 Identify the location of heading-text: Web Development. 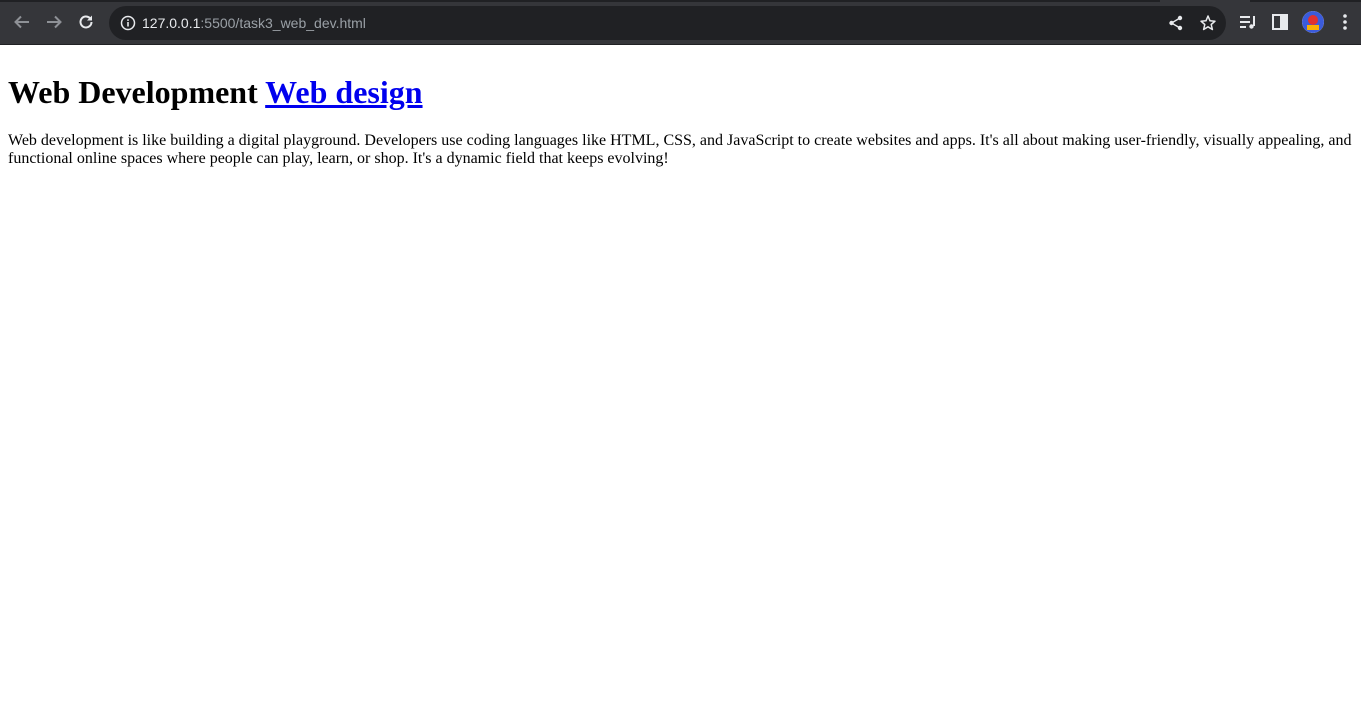
(133, 92).